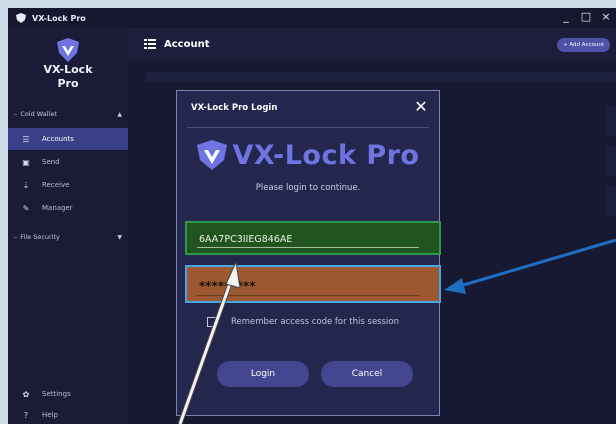  I want to click on sidebar-item-accounts: ☰ Accounts, so click(68, 139).